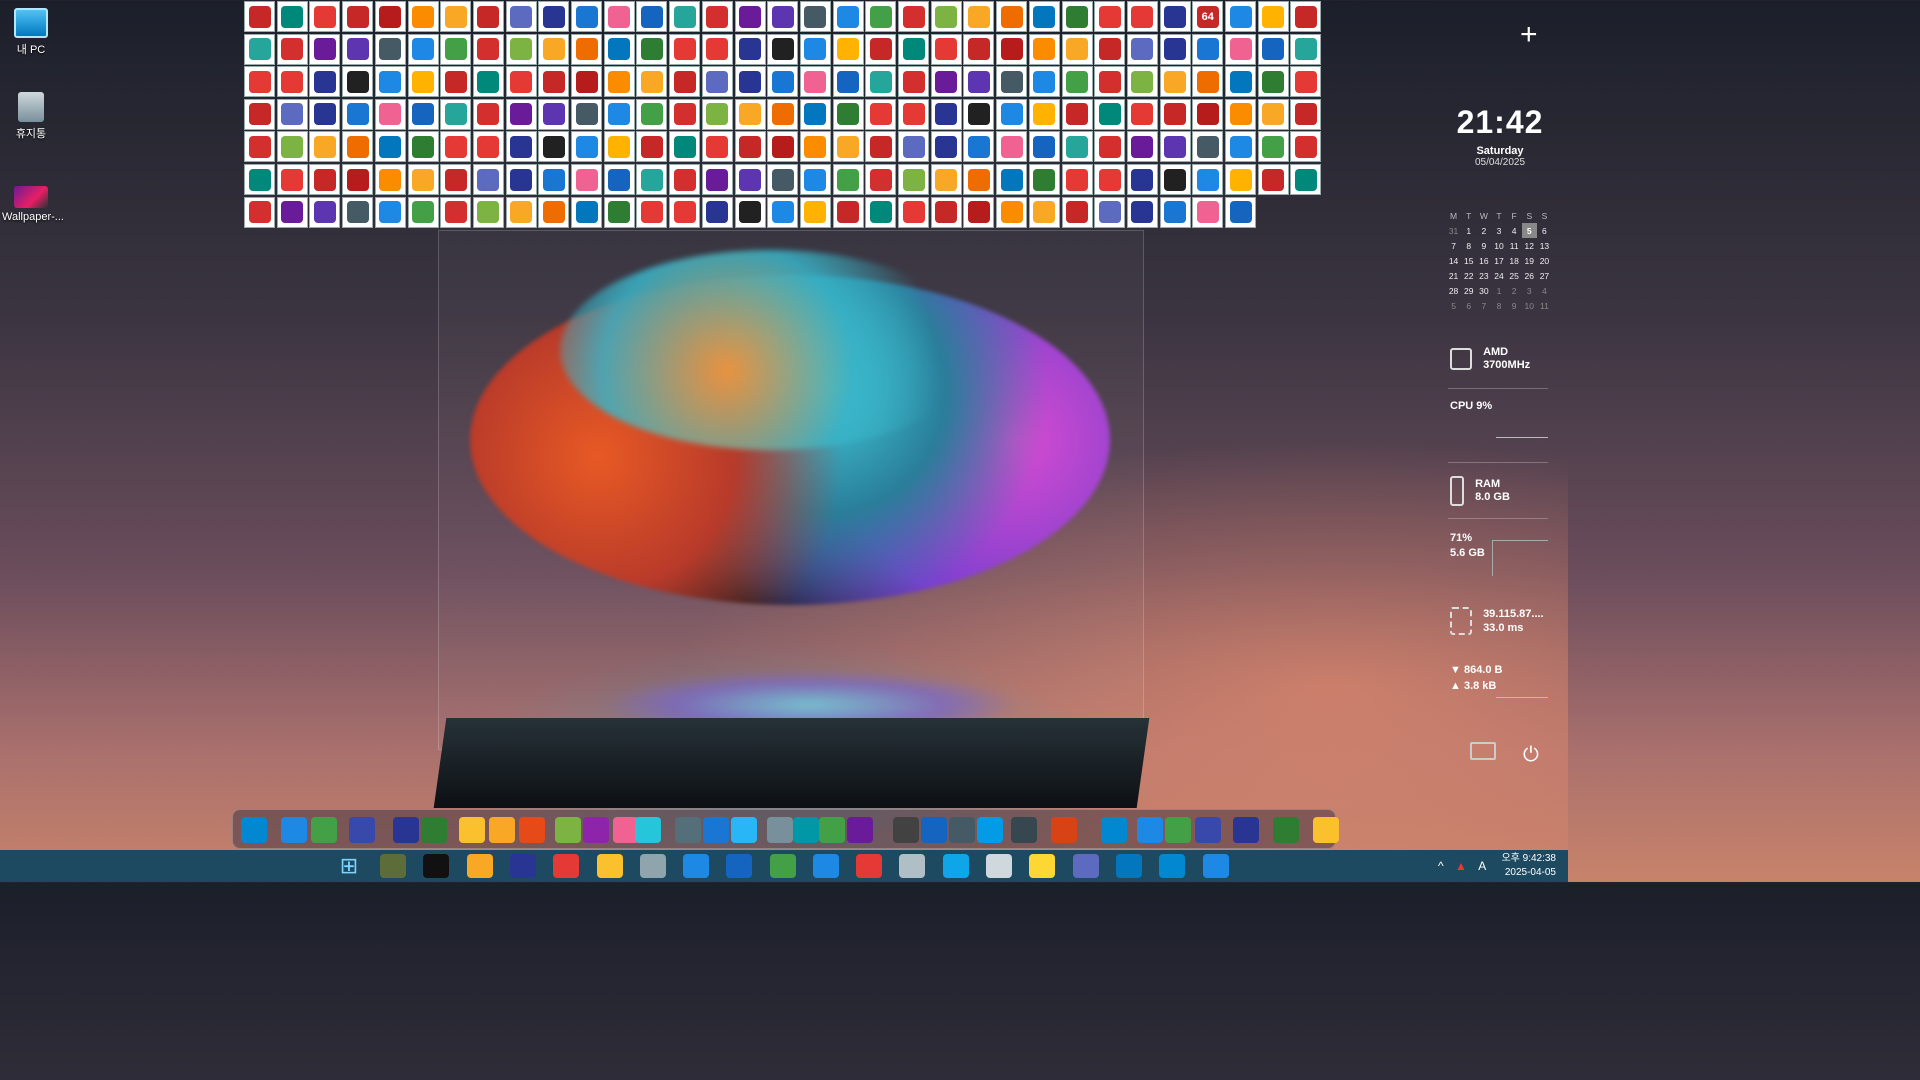 The image size is (1920, 1080). I want to click on calendar-day: 5, so click(1529, 230).